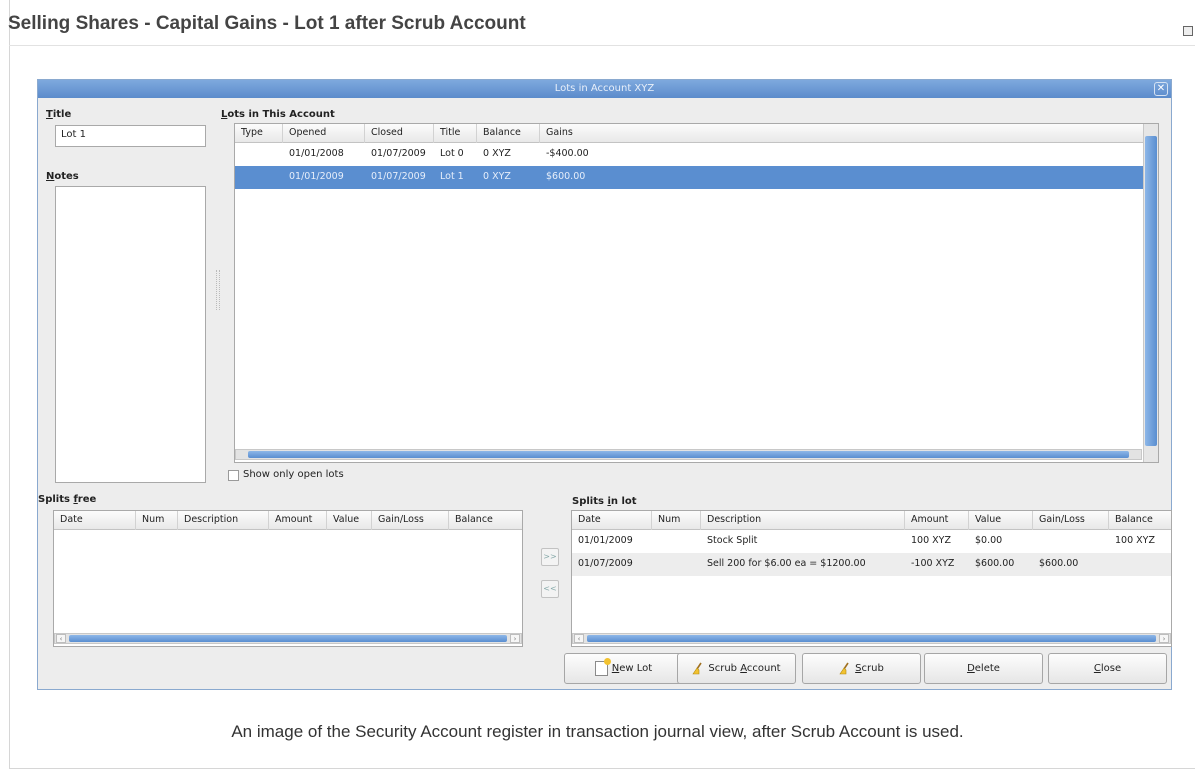 The width and height of the screenshot is (1195, 769). I want to click on lots-col-title: Title, so click(455, 133).